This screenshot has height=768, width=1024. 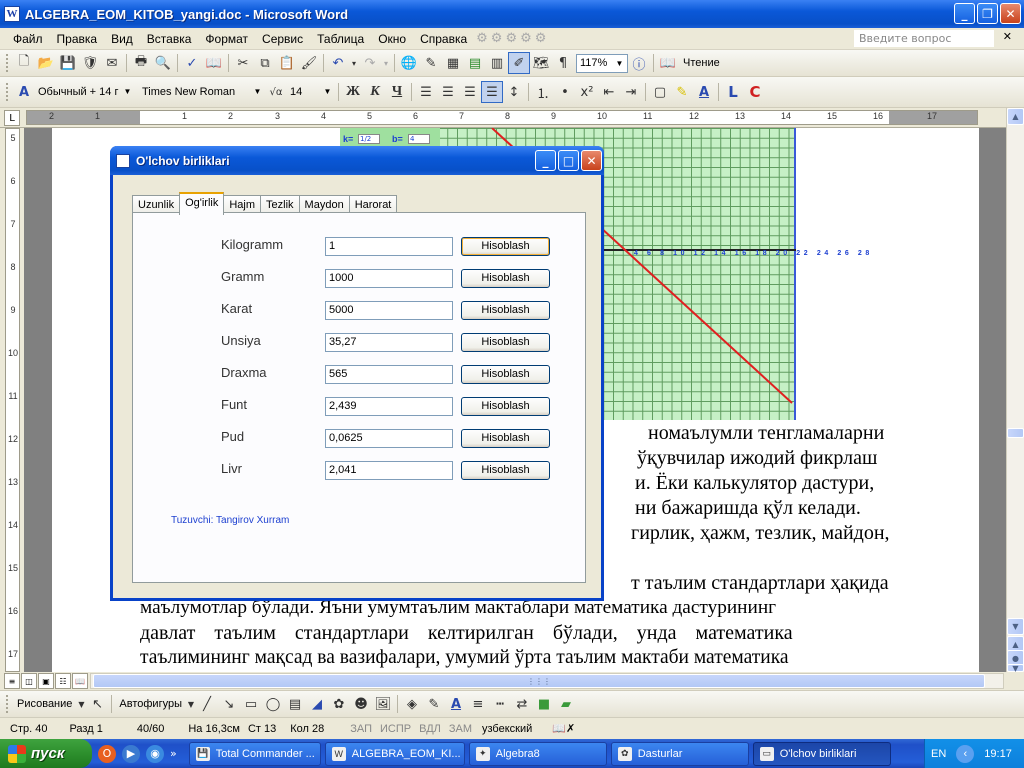 I want to click on wordart-icon: ◢, so click(x=317, y=704).